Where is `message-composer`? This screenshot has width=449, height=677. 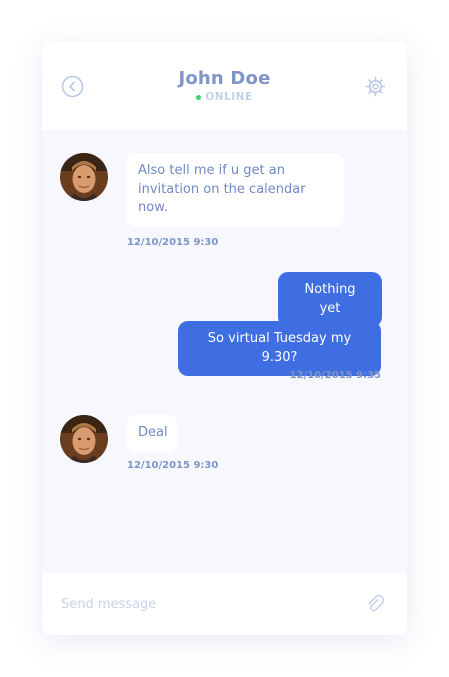 message-composer is located at coordinates (224, 604).